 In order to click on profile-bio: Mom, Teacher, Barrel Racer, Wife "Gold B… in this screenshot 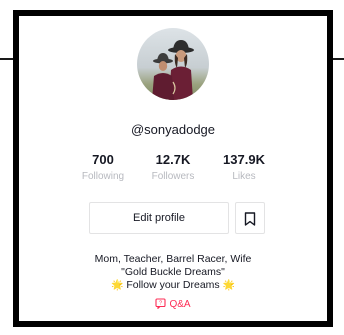, I will do `click(173, 272)`.